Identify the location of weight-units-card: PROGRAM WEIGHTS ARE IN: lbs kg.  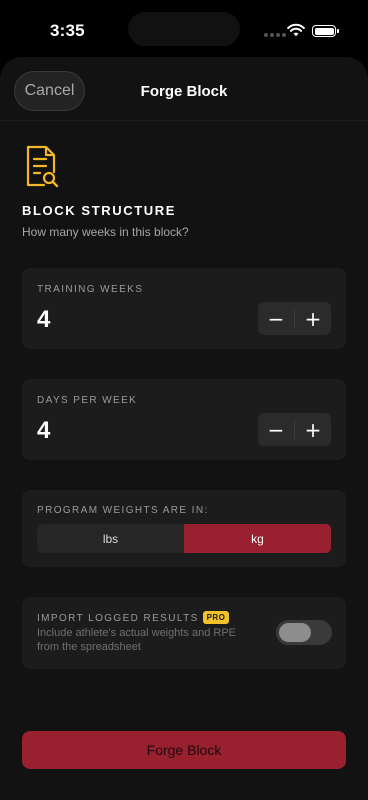
(184, 528).